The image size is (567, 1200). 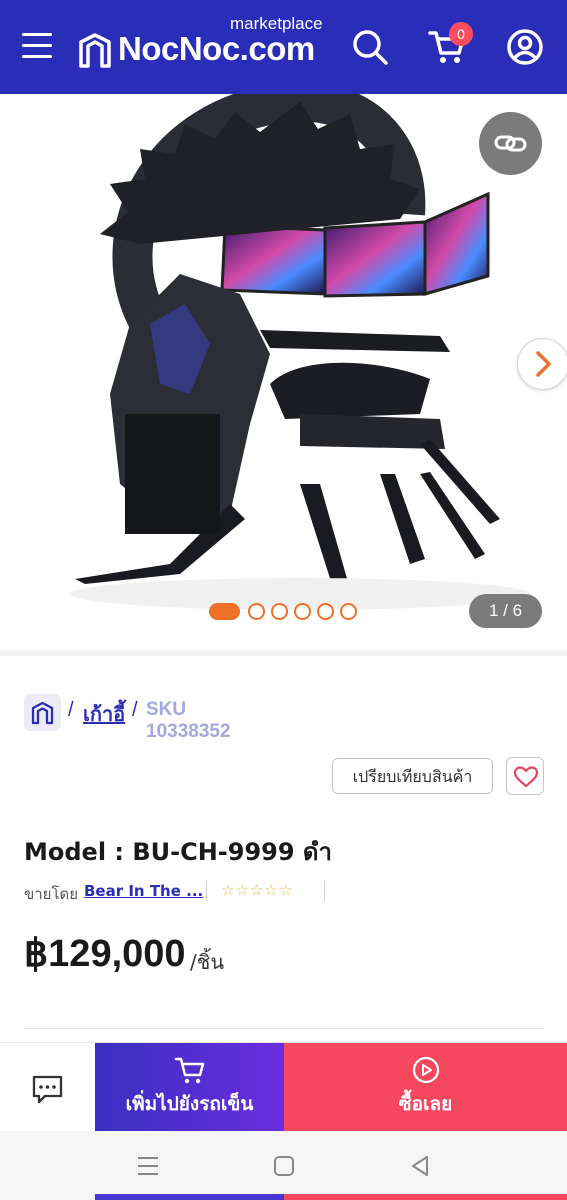 I want to click on chat-button, so click(x=47, y=1087).